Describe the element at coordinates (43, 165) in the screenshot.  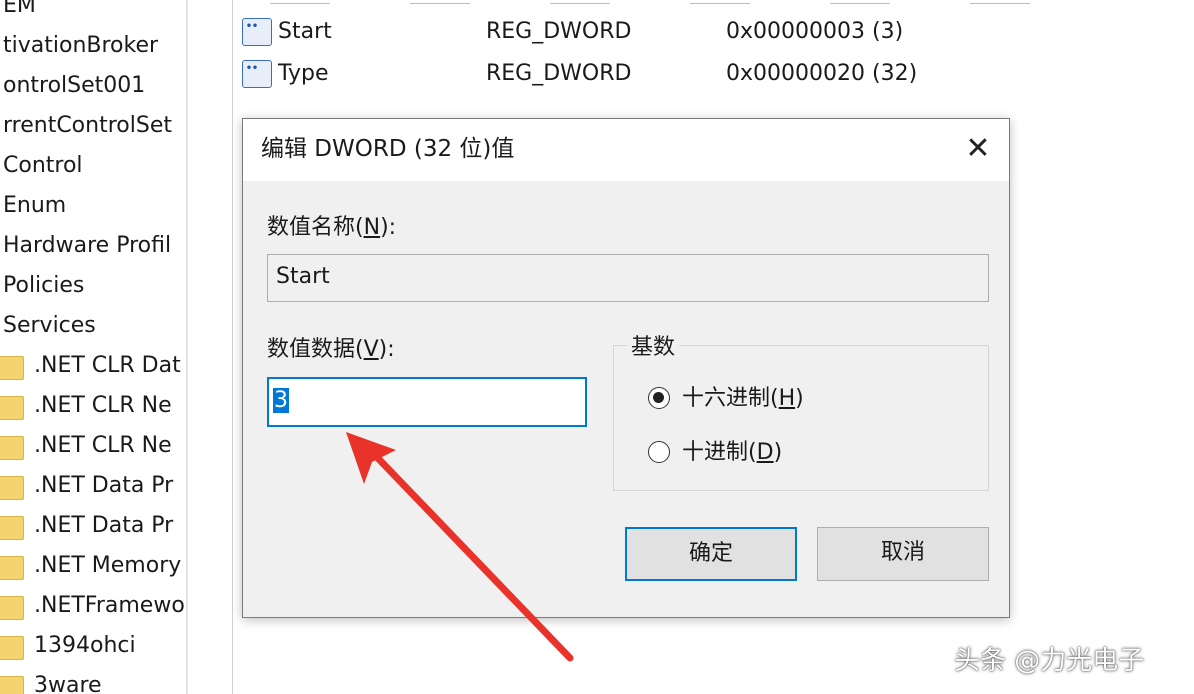
I see `tree-item-label: Control` at that location.